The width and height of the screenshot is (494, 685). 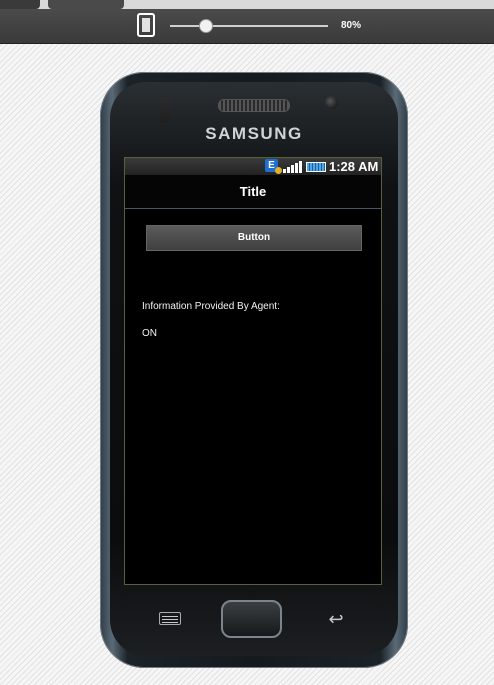 What do you see at coordinates (253, 166) in the screenshot?
I see `status-bar: E 1:28 AM` at bounding box center [253, 166].